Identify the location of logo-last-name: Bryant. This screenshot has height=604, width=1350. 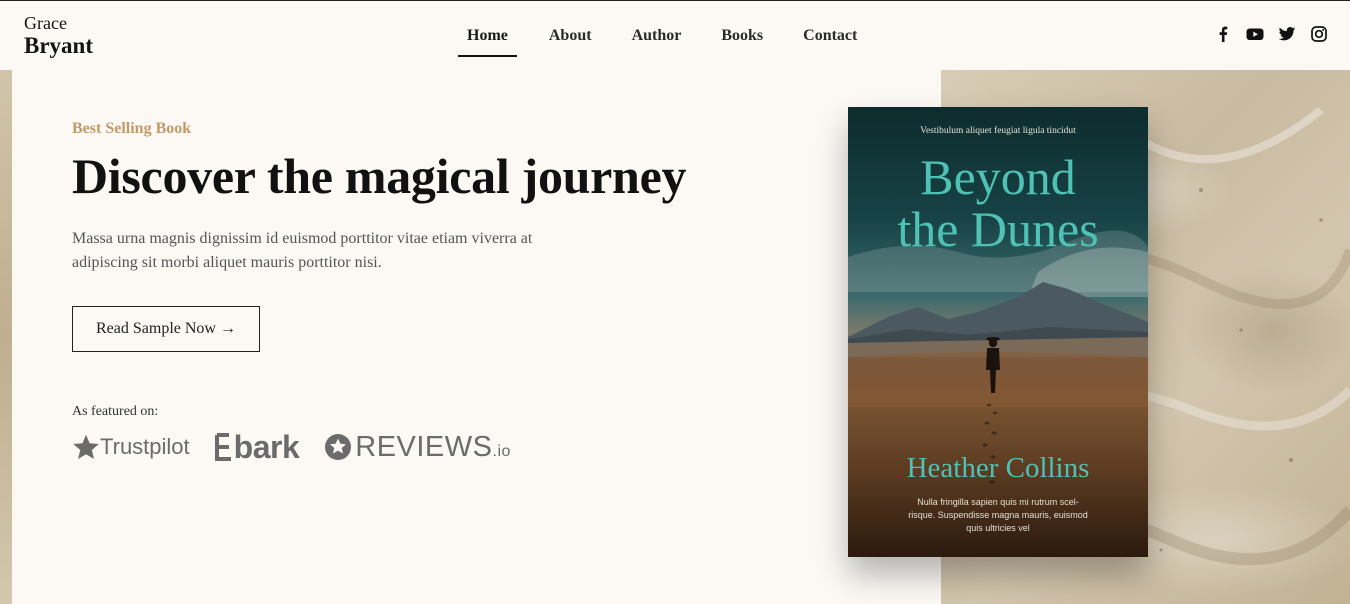
(58, 45).